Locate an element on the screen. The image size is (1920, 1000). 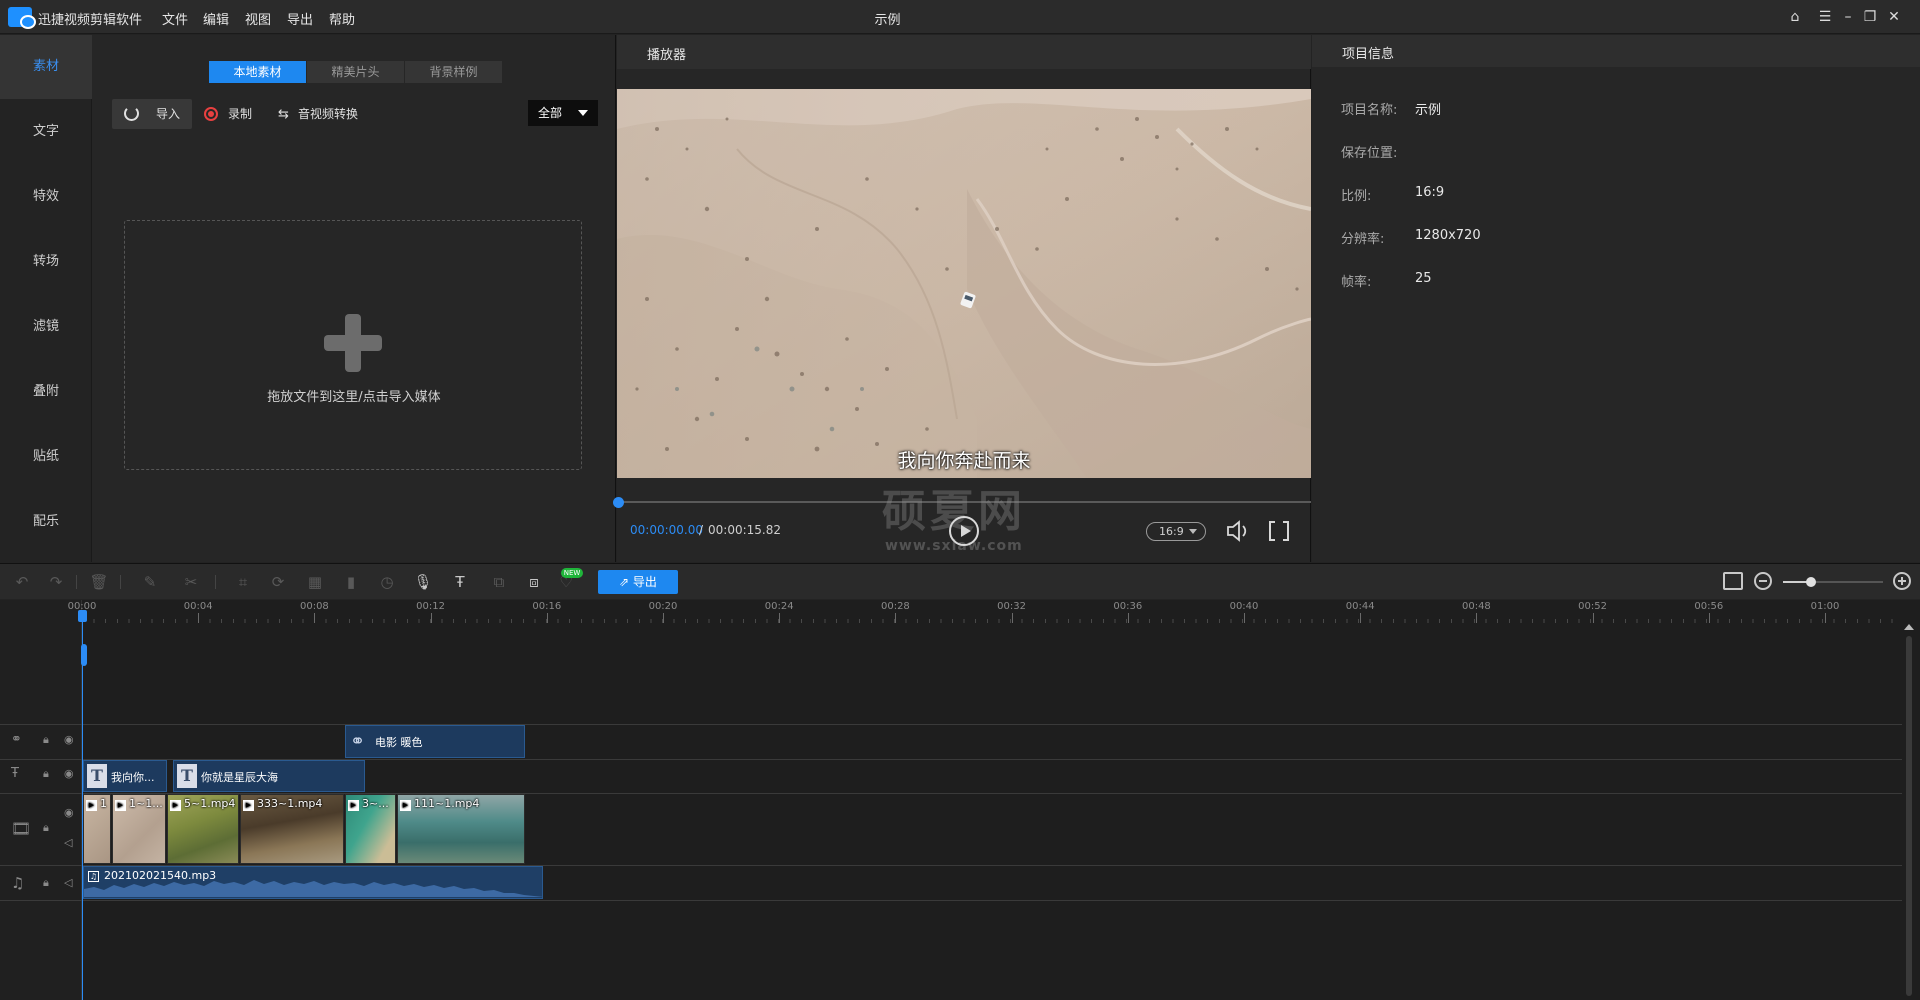
info-label-ratio: 比例: is located at coordinates (1356, 196).